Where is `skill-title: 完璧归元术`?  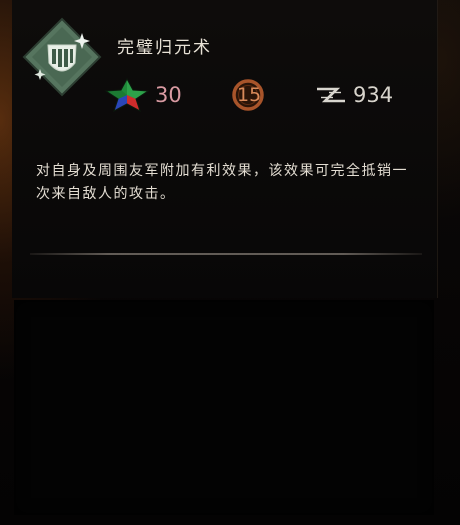
skill-title: 完璧归元术 is located at coordinates (164, 48).